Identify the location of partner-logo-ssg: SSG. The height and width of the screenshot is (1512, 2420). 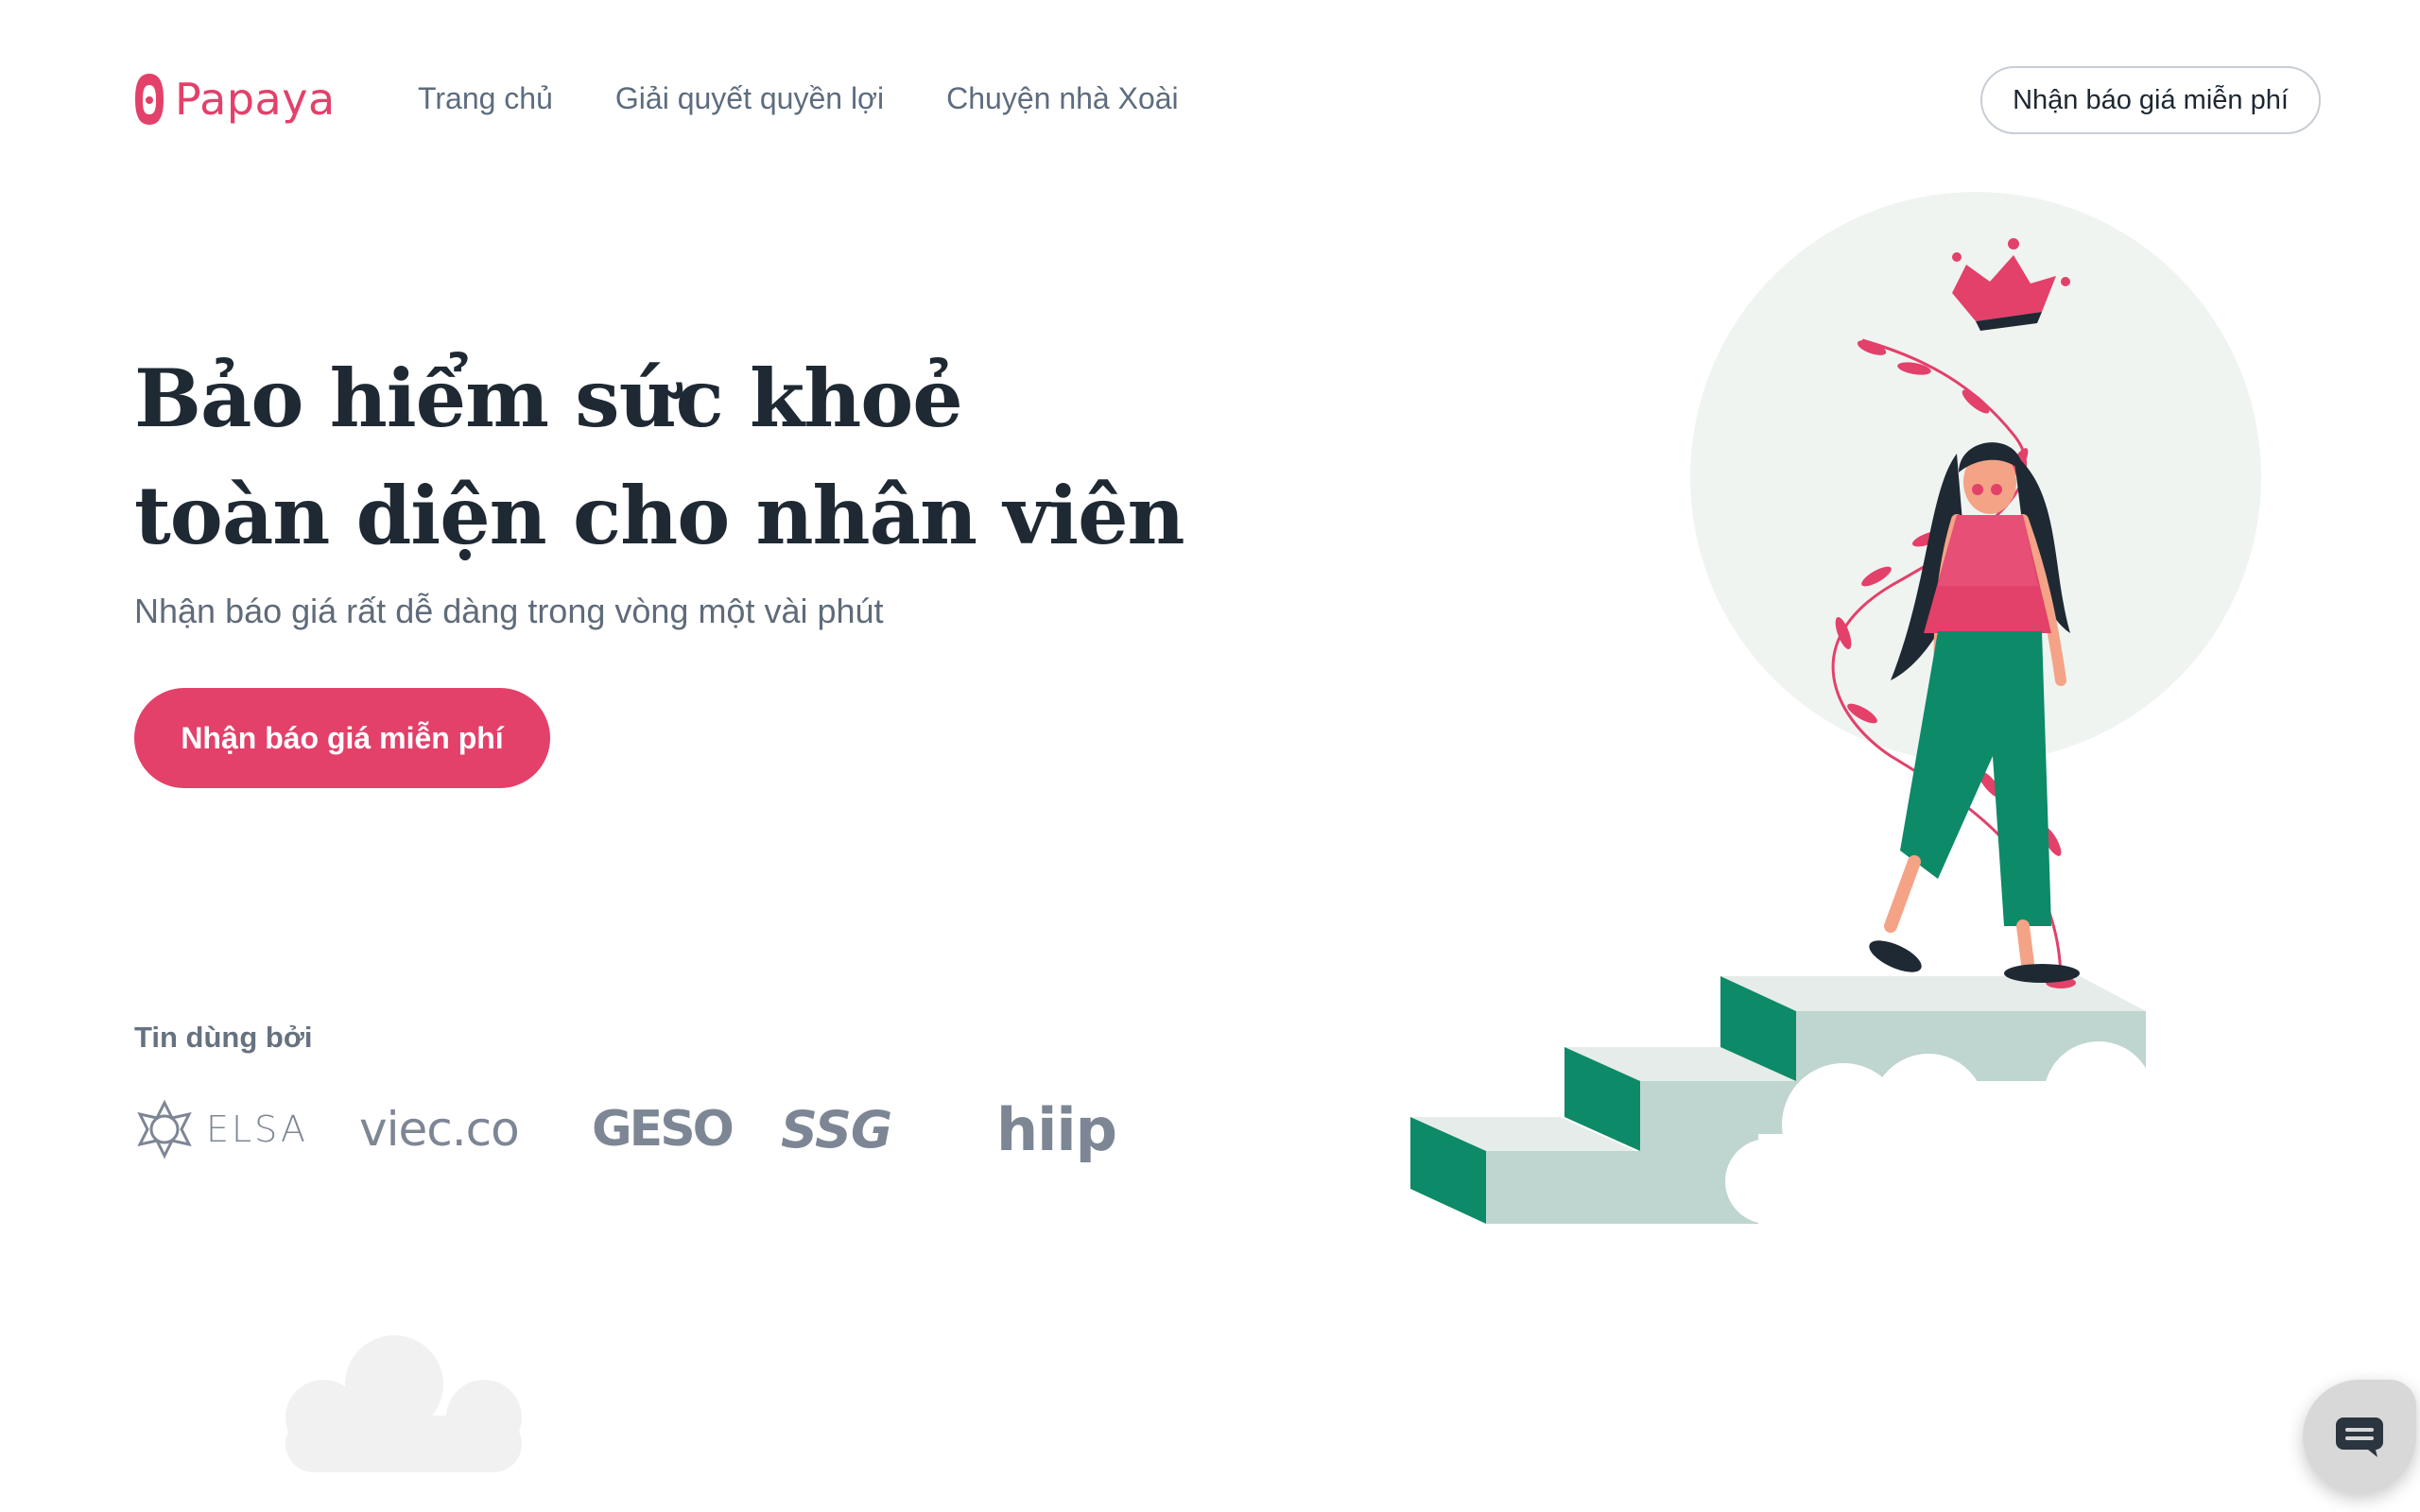
(836, 1129).